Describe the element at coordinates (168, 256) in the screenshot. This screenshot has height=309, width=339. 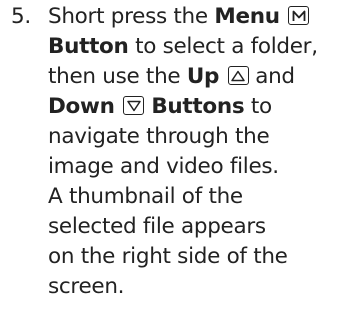
I see `text-line-9: on the right side of the` at that location.